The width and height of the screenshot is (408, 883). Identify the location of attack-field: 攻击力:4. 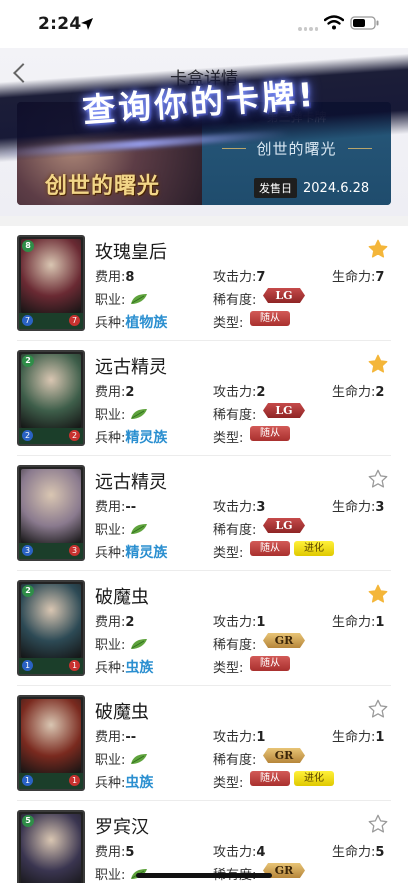
(239, 850).